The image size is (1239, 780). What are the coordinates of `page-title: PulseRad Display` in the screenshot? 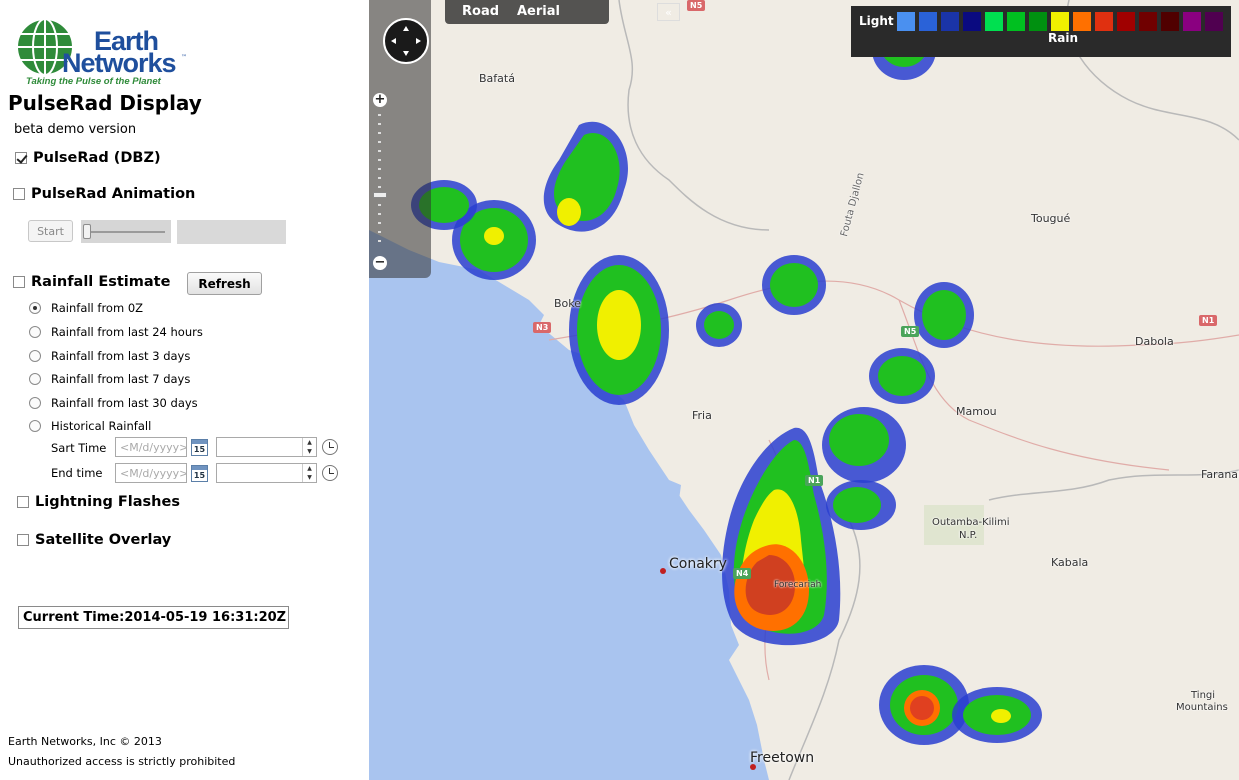 It's located at (105, 103).